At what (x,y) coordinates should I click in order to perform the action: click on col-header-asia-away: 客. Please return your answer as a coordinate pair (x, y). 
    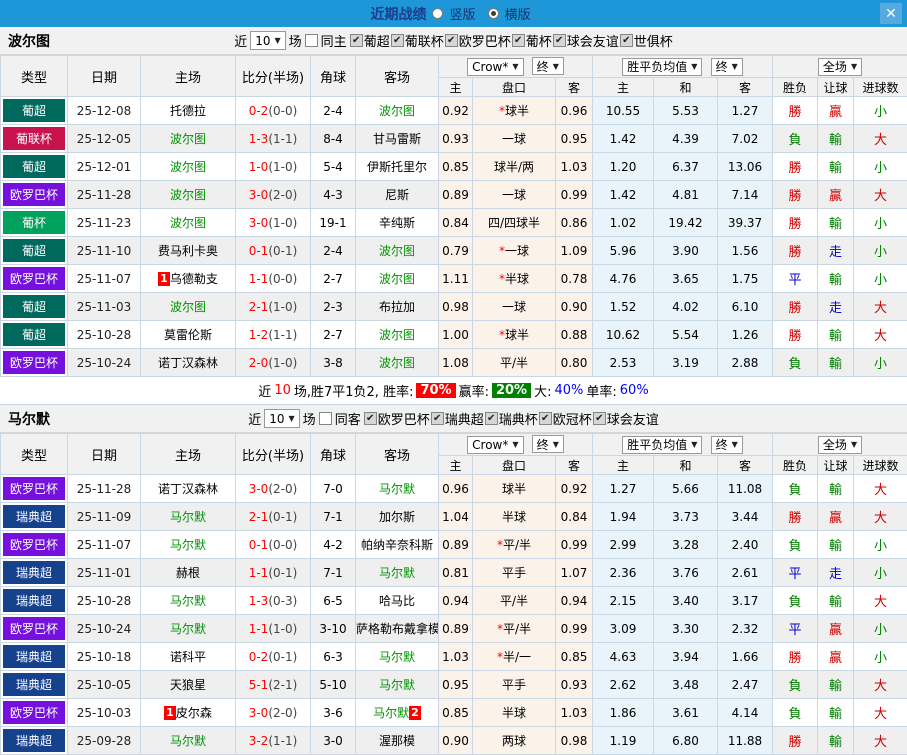
    Looking at the image, I should click on (574, 87).